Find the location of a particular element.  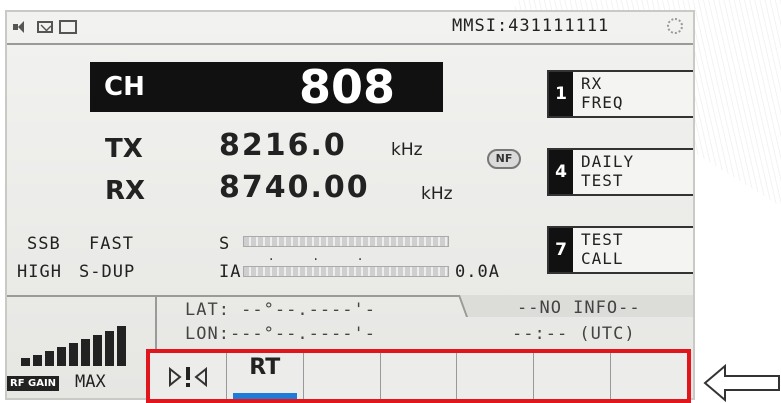

rx-unit: kHz is located at coordinates (437, 194).